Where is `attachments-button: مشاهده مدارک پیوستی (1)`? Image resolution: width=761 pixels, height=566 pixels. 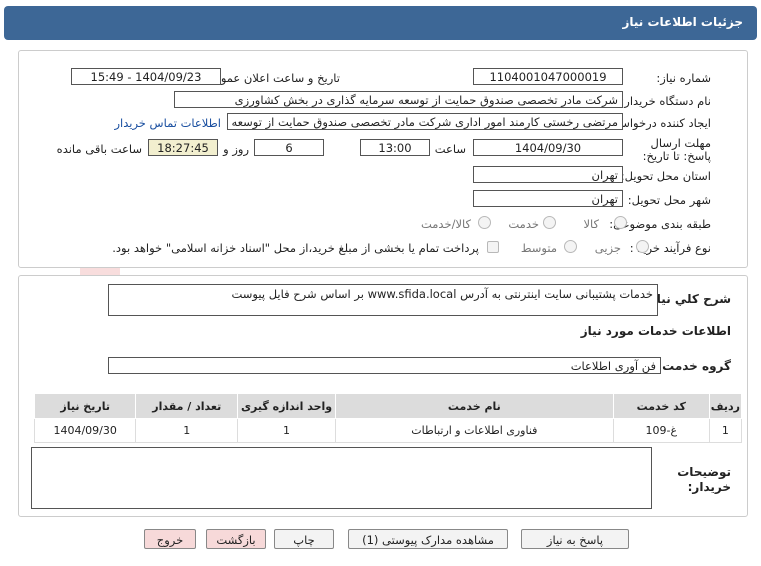
attachments-button: مشاهده مدارک پیوستی (1) is located at coordinates (428, 539).